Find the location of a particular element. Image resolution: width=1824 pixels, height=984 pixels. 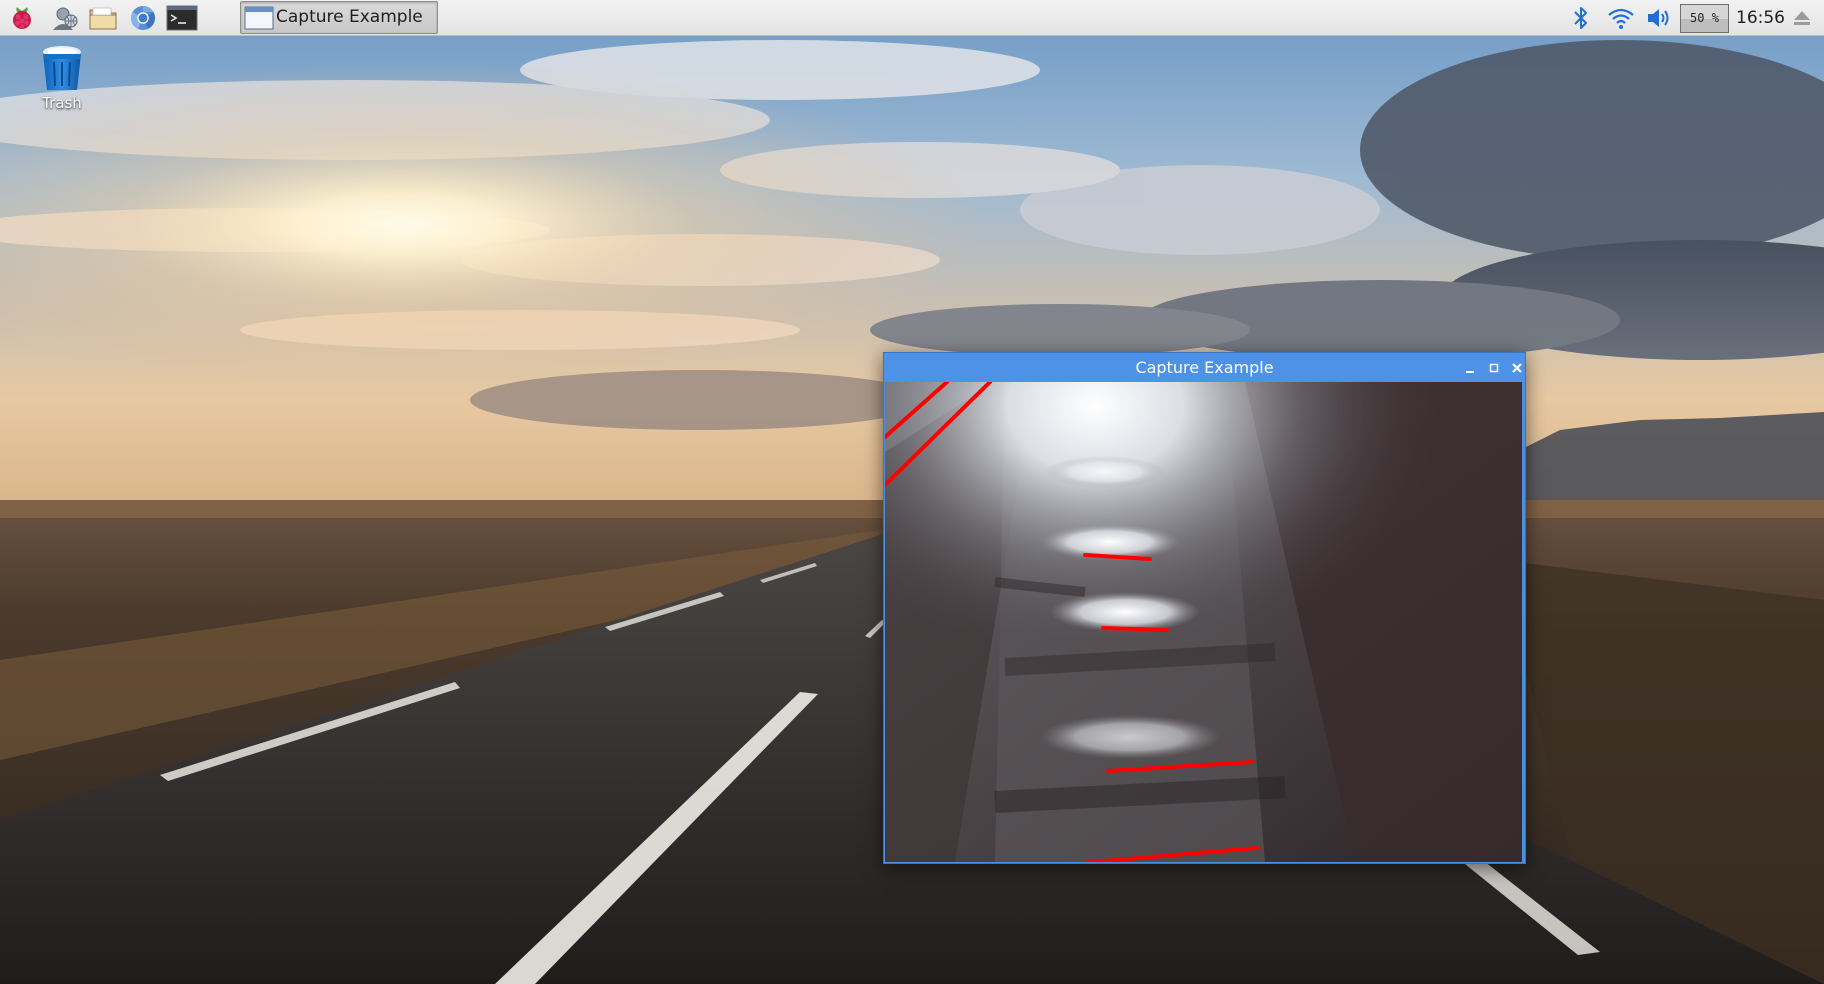

menu-button is located at coordinates (22, 18).